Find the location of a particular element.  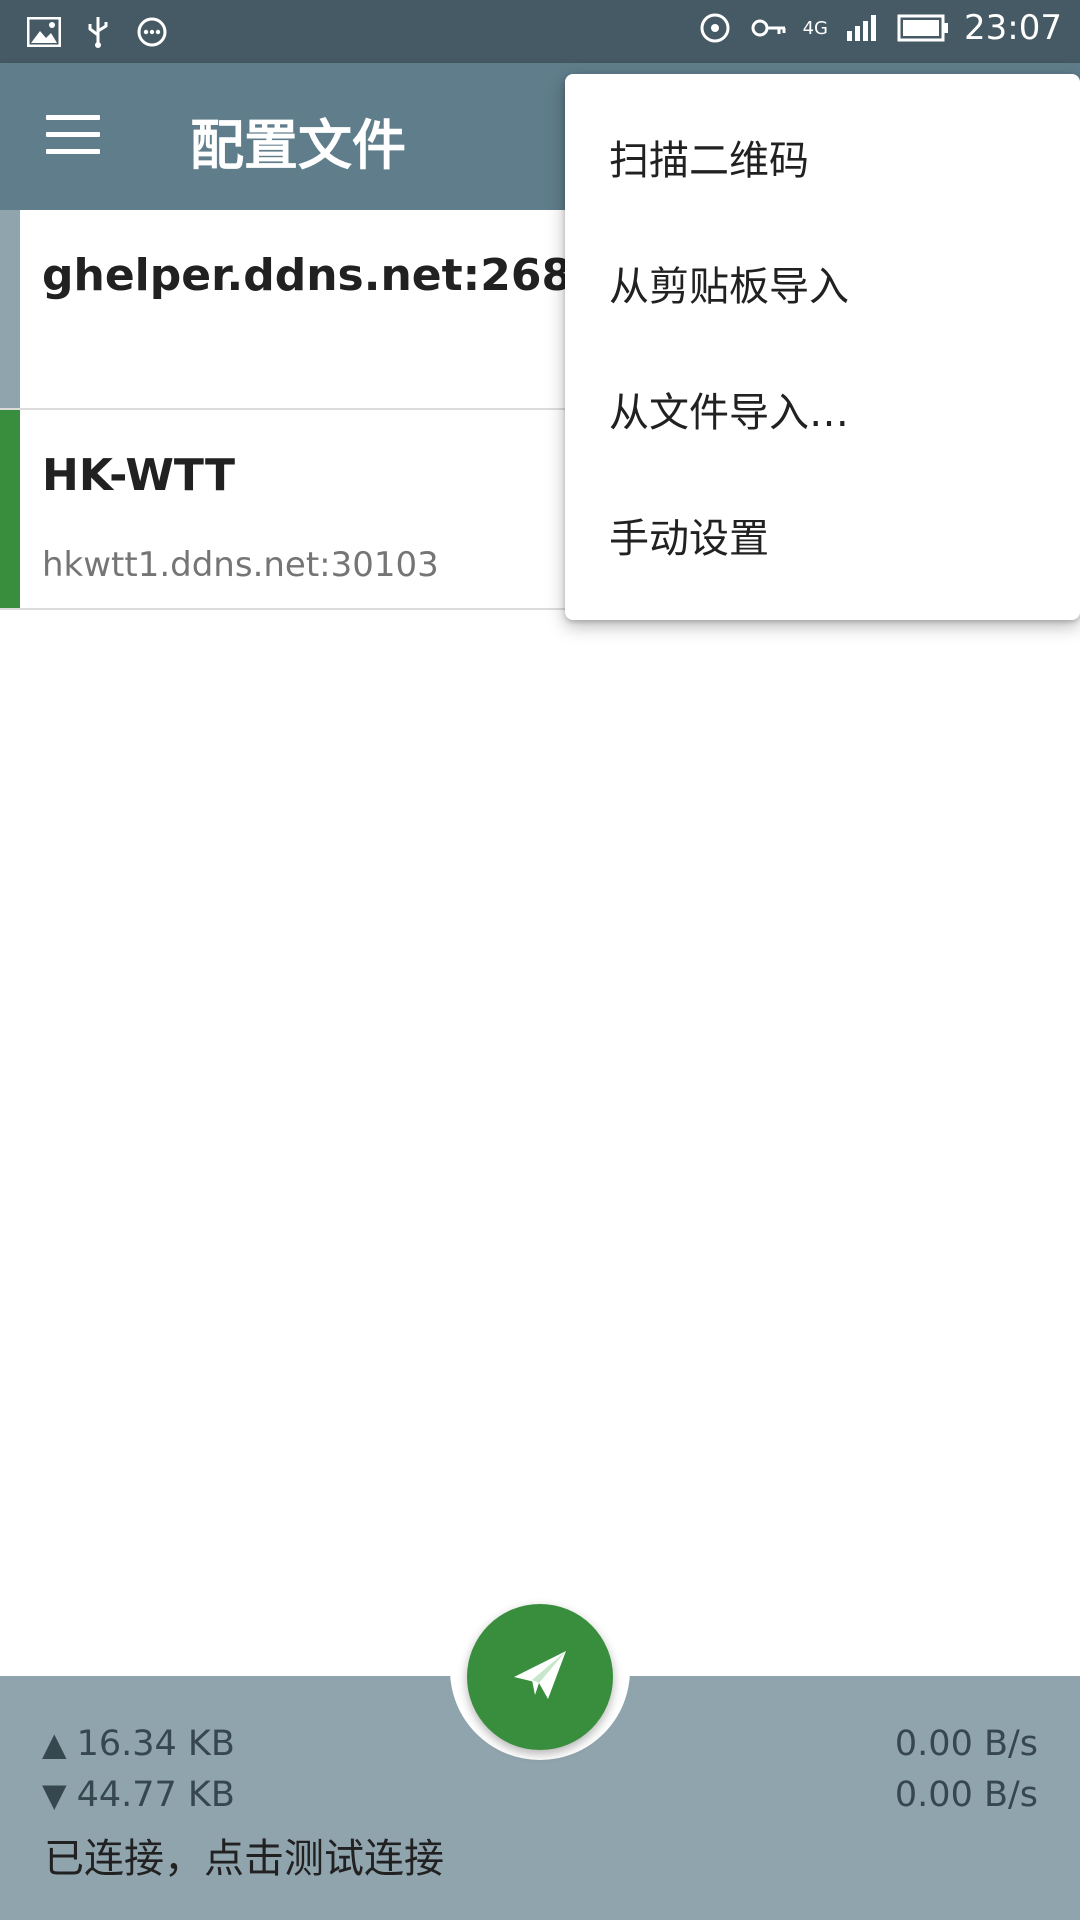

overflow-menu: 扫描二维码 从剪贴板导入 从文件导入… 手动设置 is located at coordinates (822, 347).